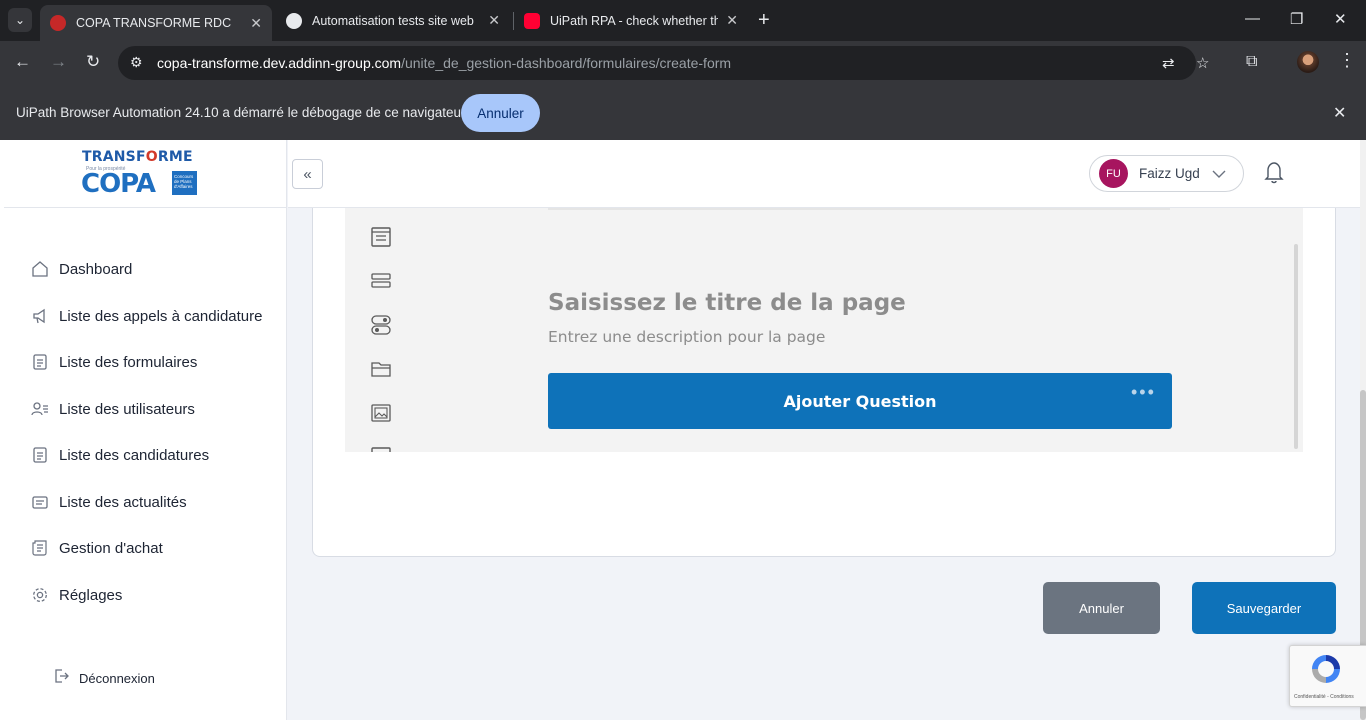 This screenshot has height=720, width=1366. Describe the element at coordinates (381, 449) in the screenshot. I see `more-tool-icon` at that location.